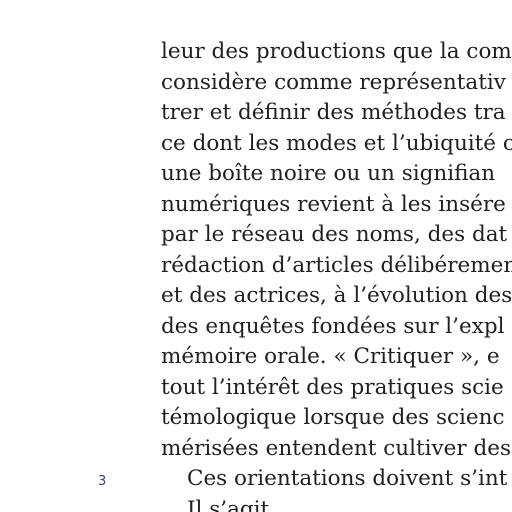  Describe the element at coordinates (336, 295) in the screenshot. I see `text-line: et des actrices, à l’évolution des` at that location.